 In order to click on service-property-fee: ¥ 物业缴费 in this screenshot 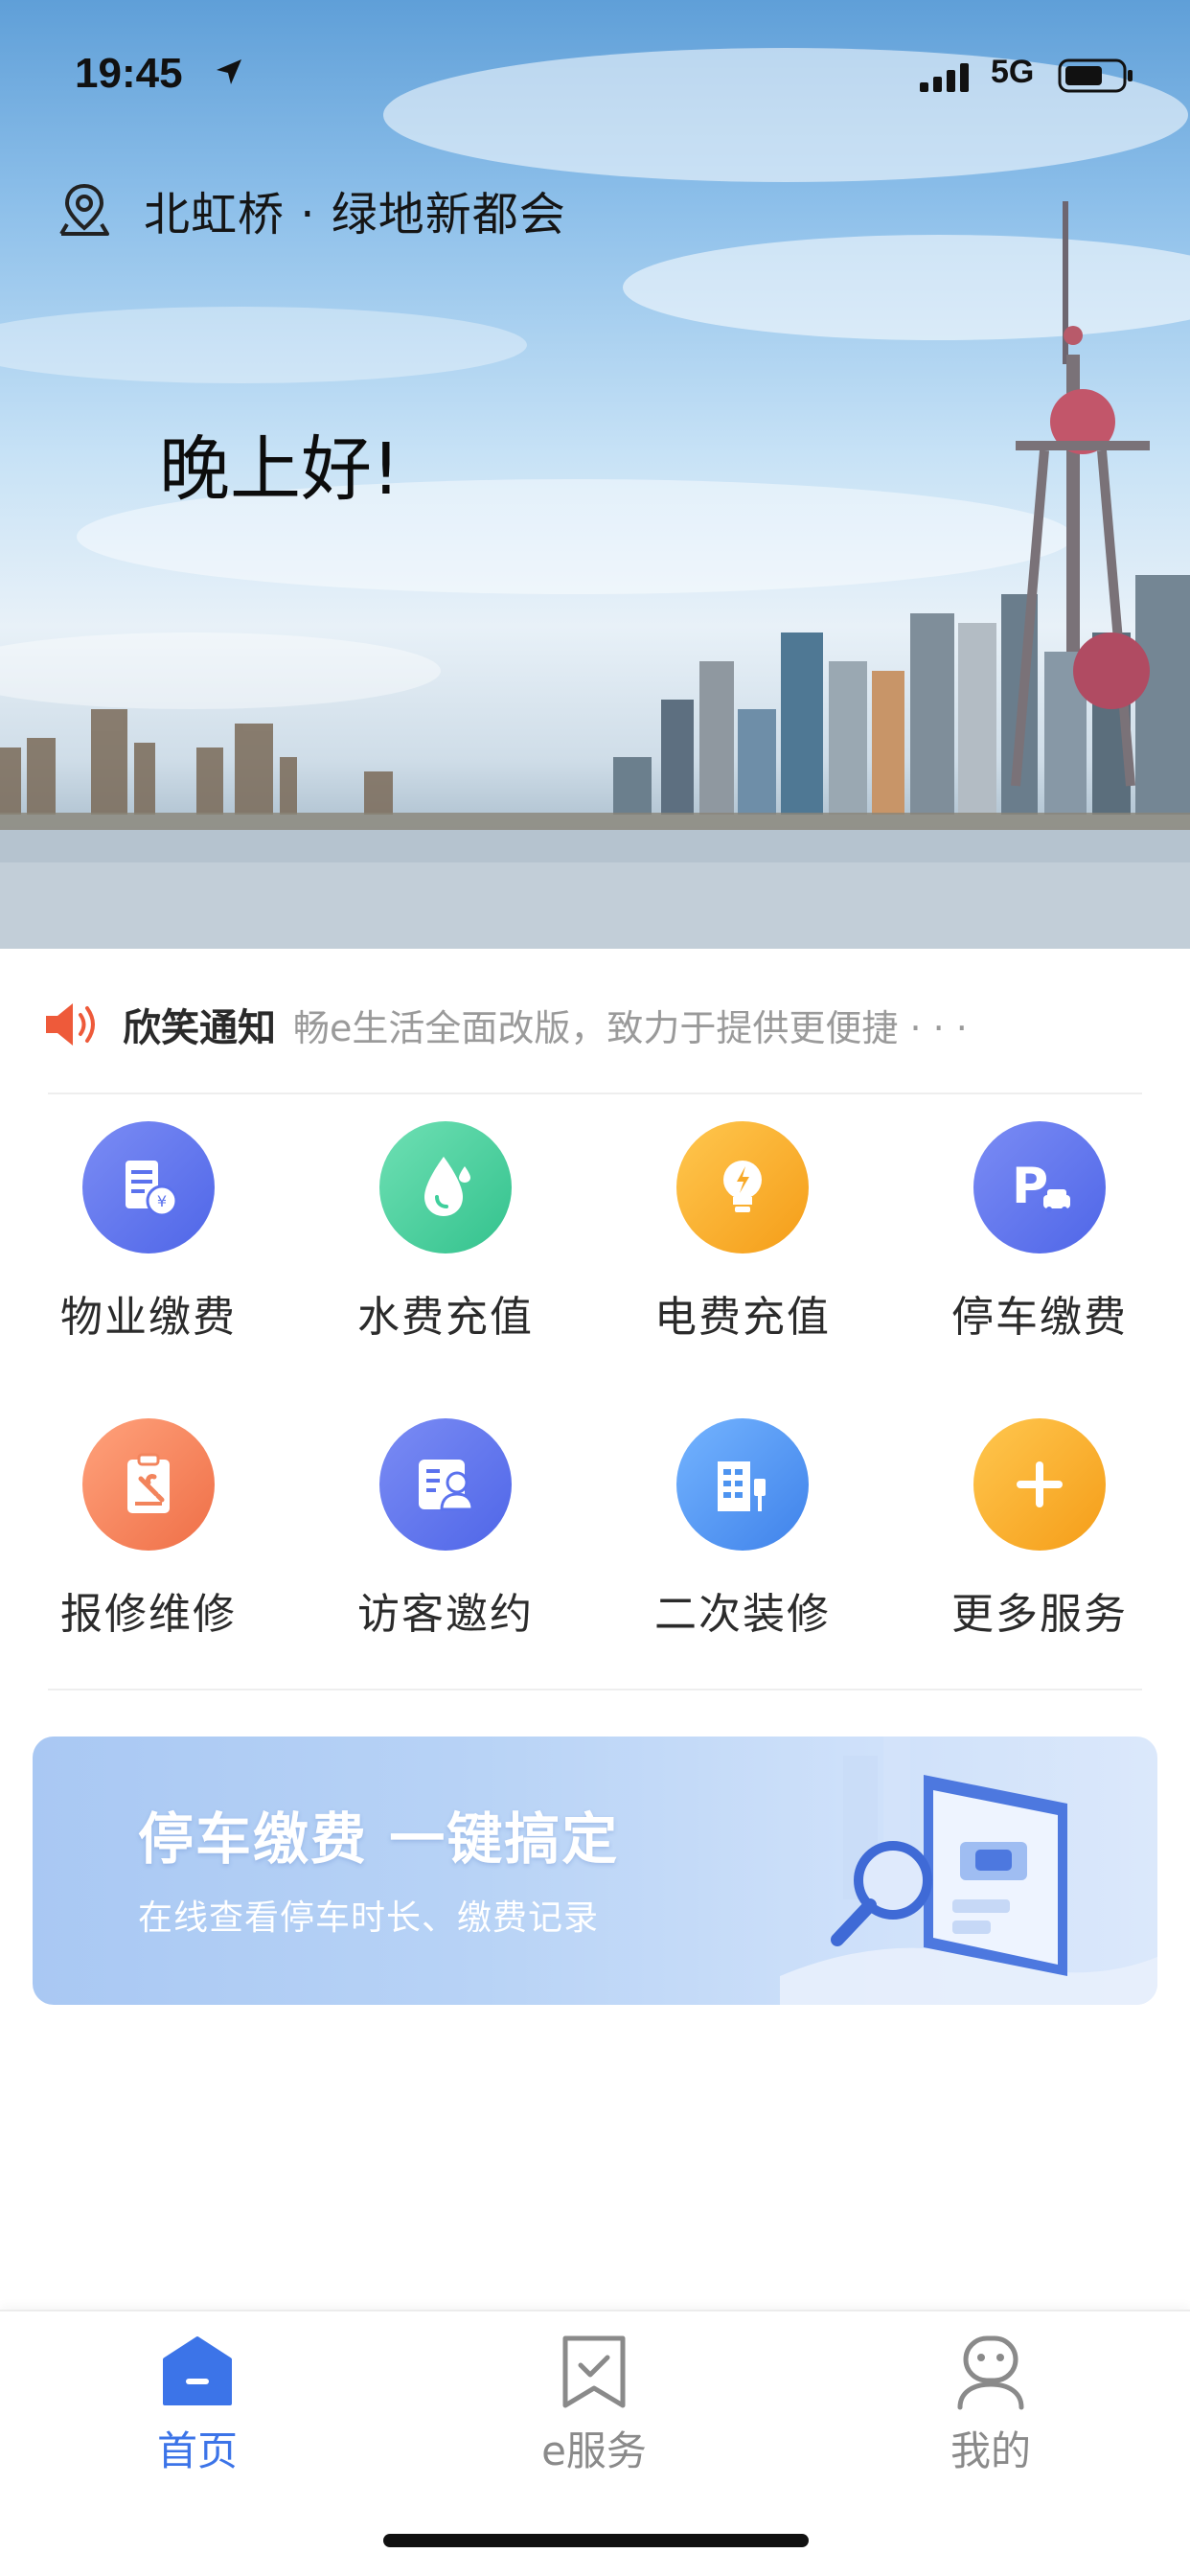, I will do `click(148, 1231)`.